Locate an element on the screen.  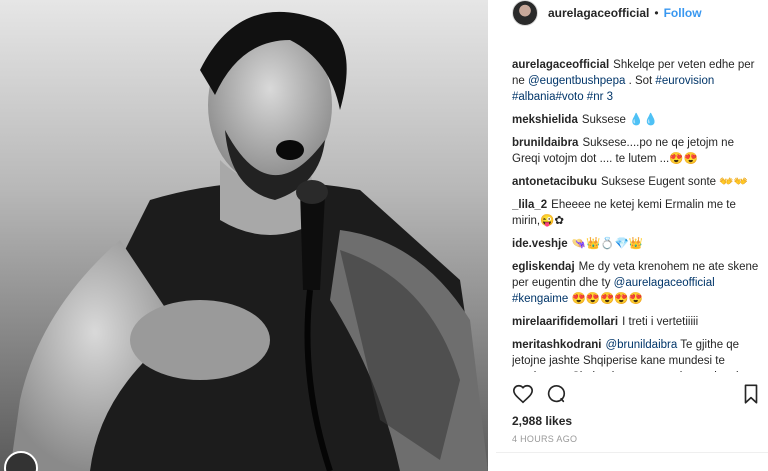
comment-mention: @brunildaibra is located at coordinates (641, 345).